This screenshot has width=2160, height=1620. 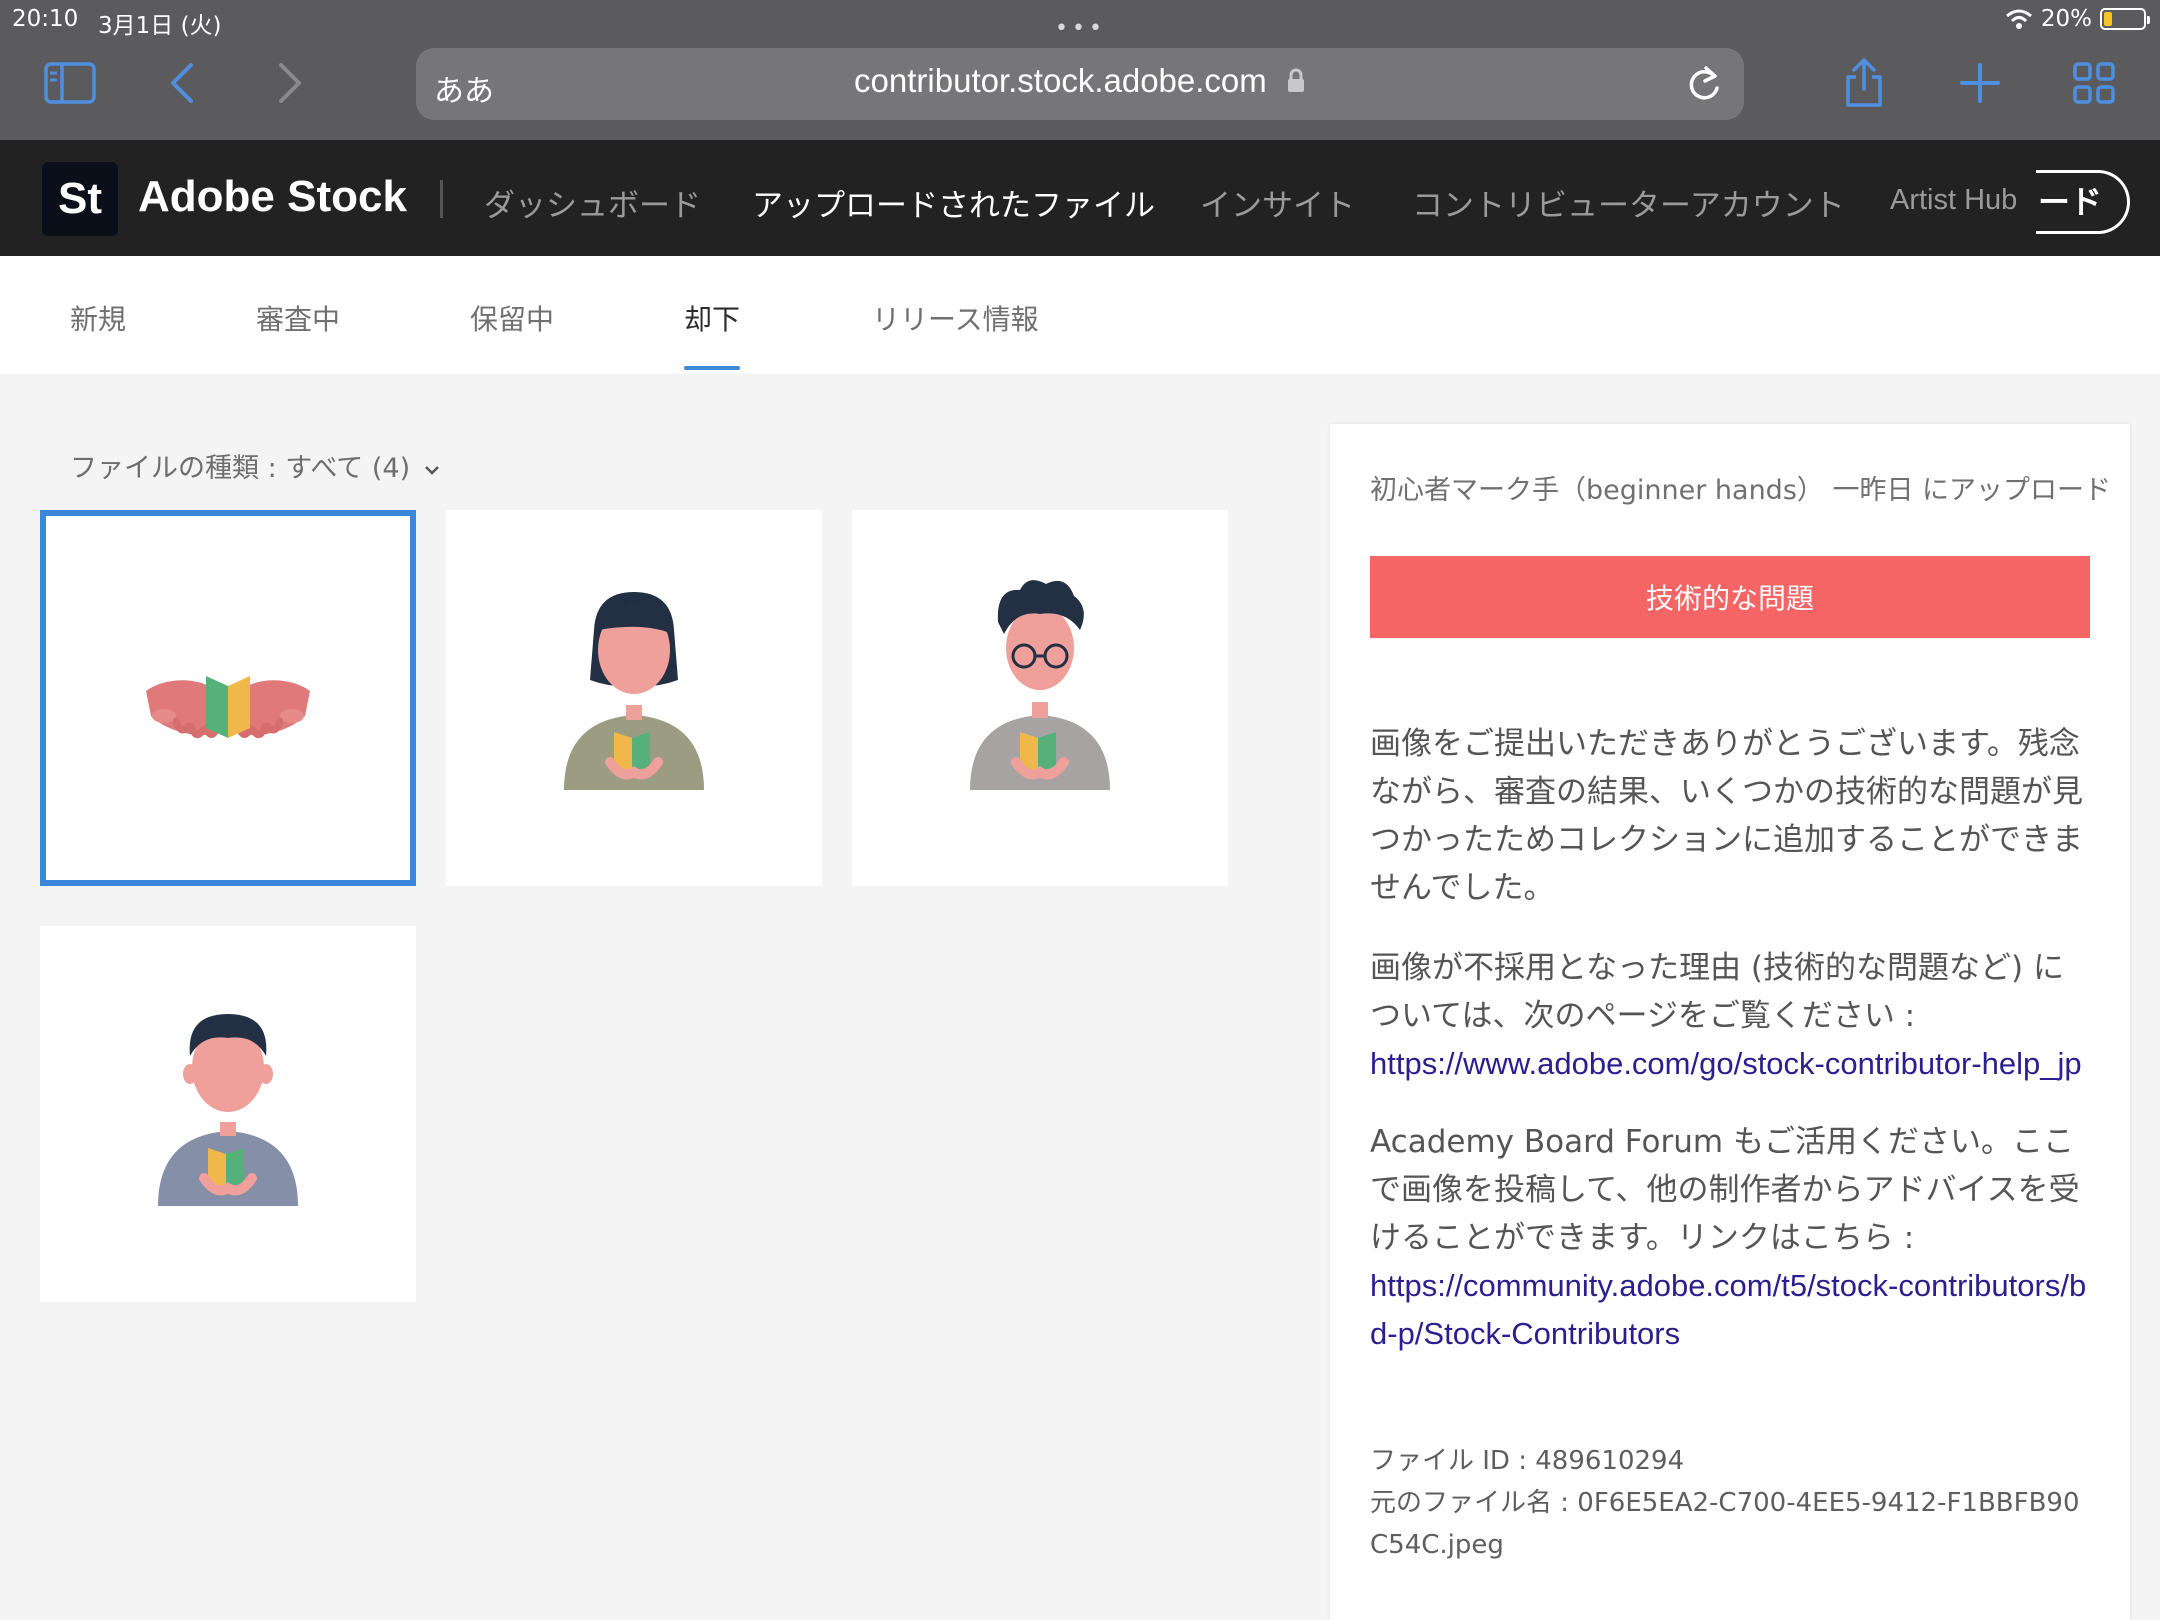 I want to click on reload-icon, so click(x=1704, y=84).